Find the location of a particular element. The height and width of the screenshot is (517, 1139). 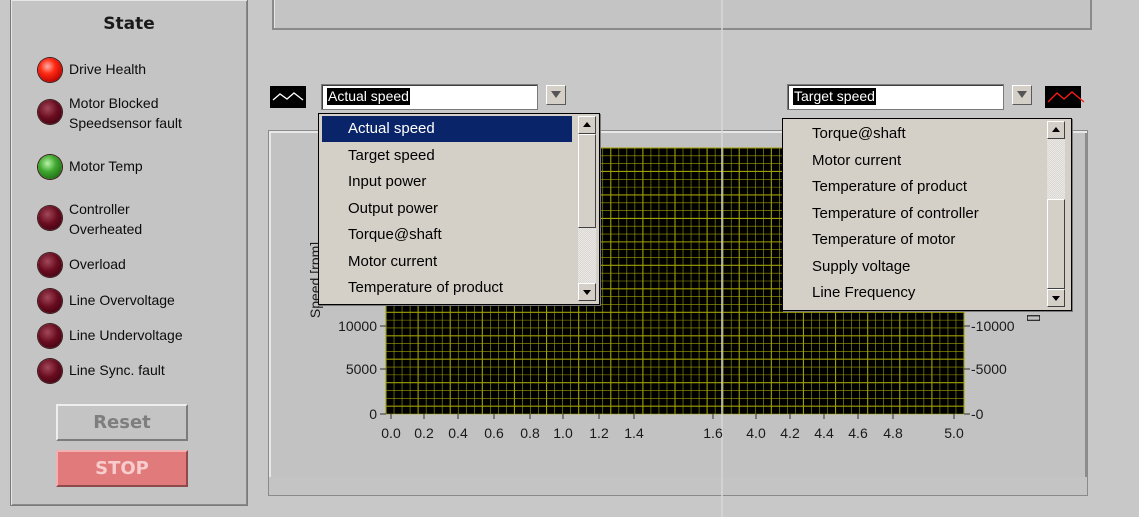

x-tick-label: 5.0 is located at coordinates (954, 433).